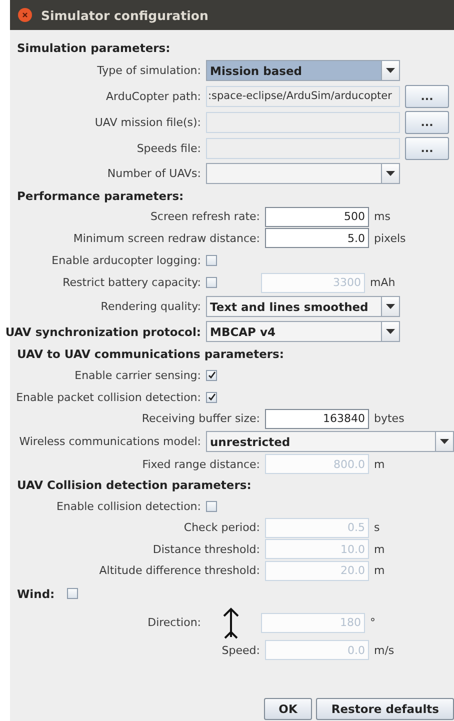  Describe the element at coordinates (377, 527) in the screenshot. I see `unit-label: s` at that location.